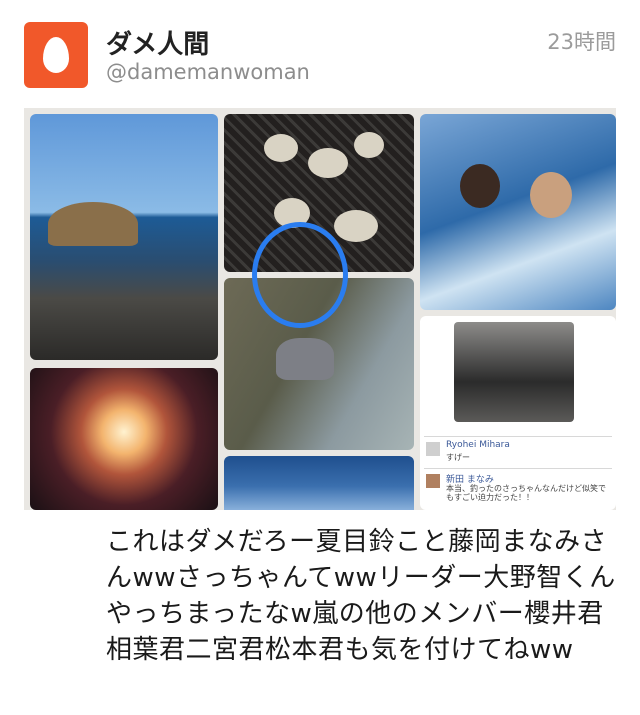 The width and height of the screenshot is (640, 715). What do you see at coordinates (300, 275) in the screenshot?
I see `highlight-circle` at bounding box center [300, 275].